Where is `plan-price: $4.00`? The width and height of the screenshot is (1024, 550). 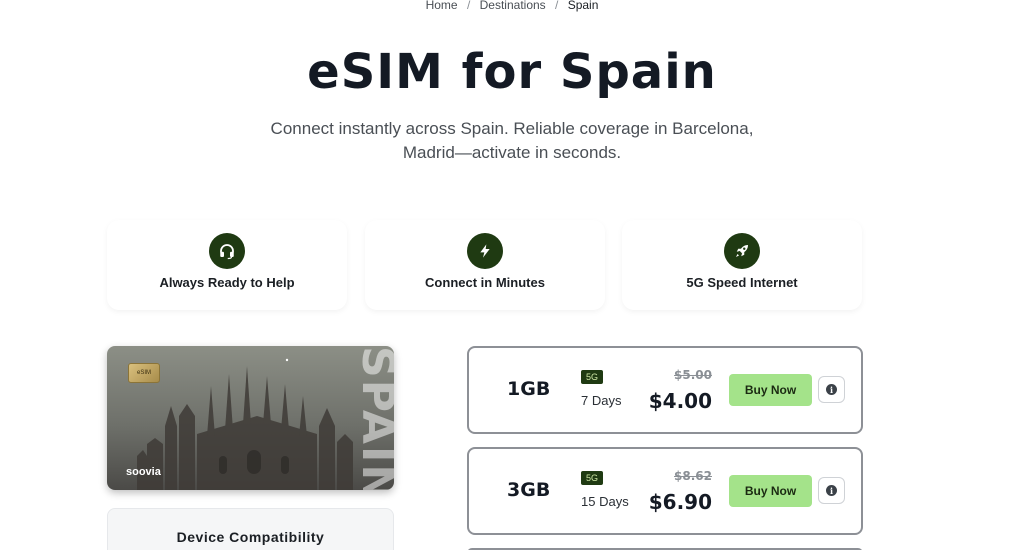
plan-price: $4.00 is located at coordinates (680, 401).